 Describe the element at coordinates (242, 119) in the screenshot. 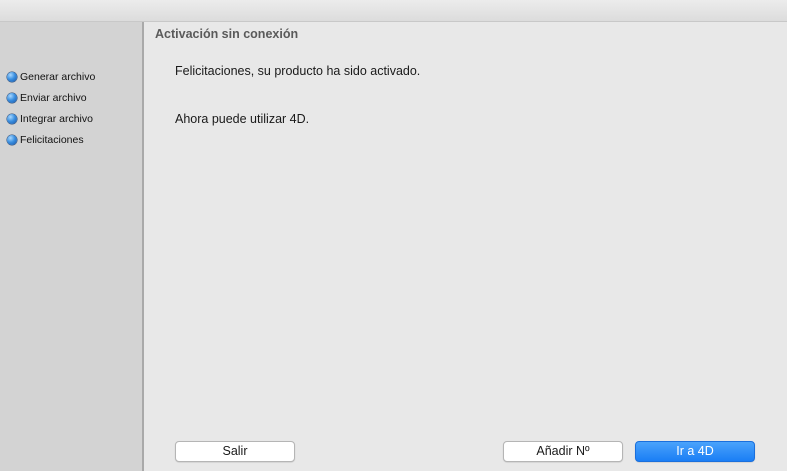

I see `next-step-message: Ahora puede utilizar 4D.` at that location.